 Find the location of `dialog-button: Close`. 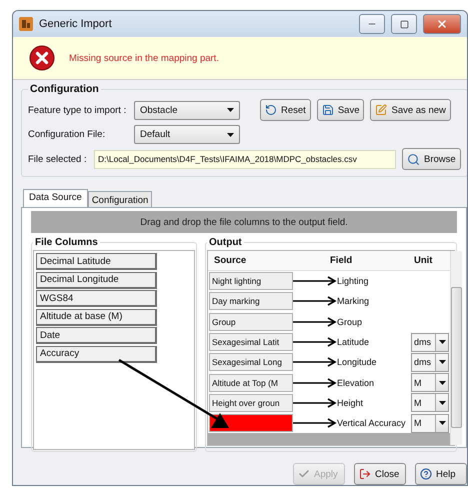

dialog-button: Close is located at coordinates (380, 474).